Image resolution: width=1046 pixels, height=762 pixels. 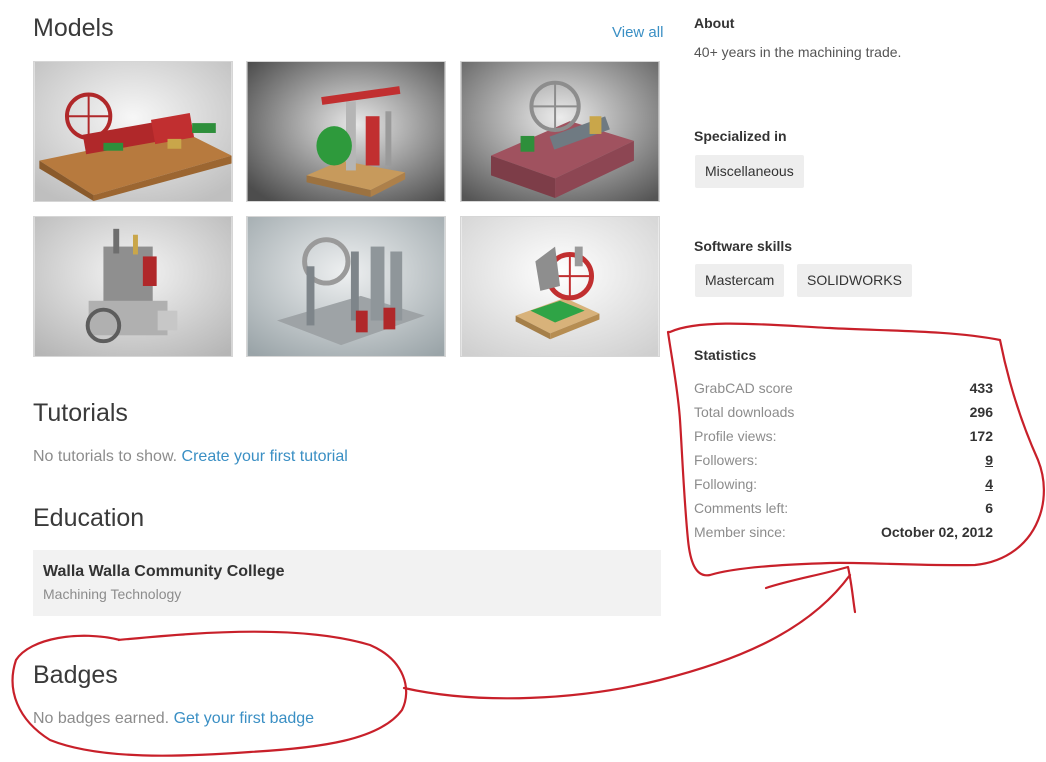 I want to click on stat-value: 433, so click(x=981, y=388).